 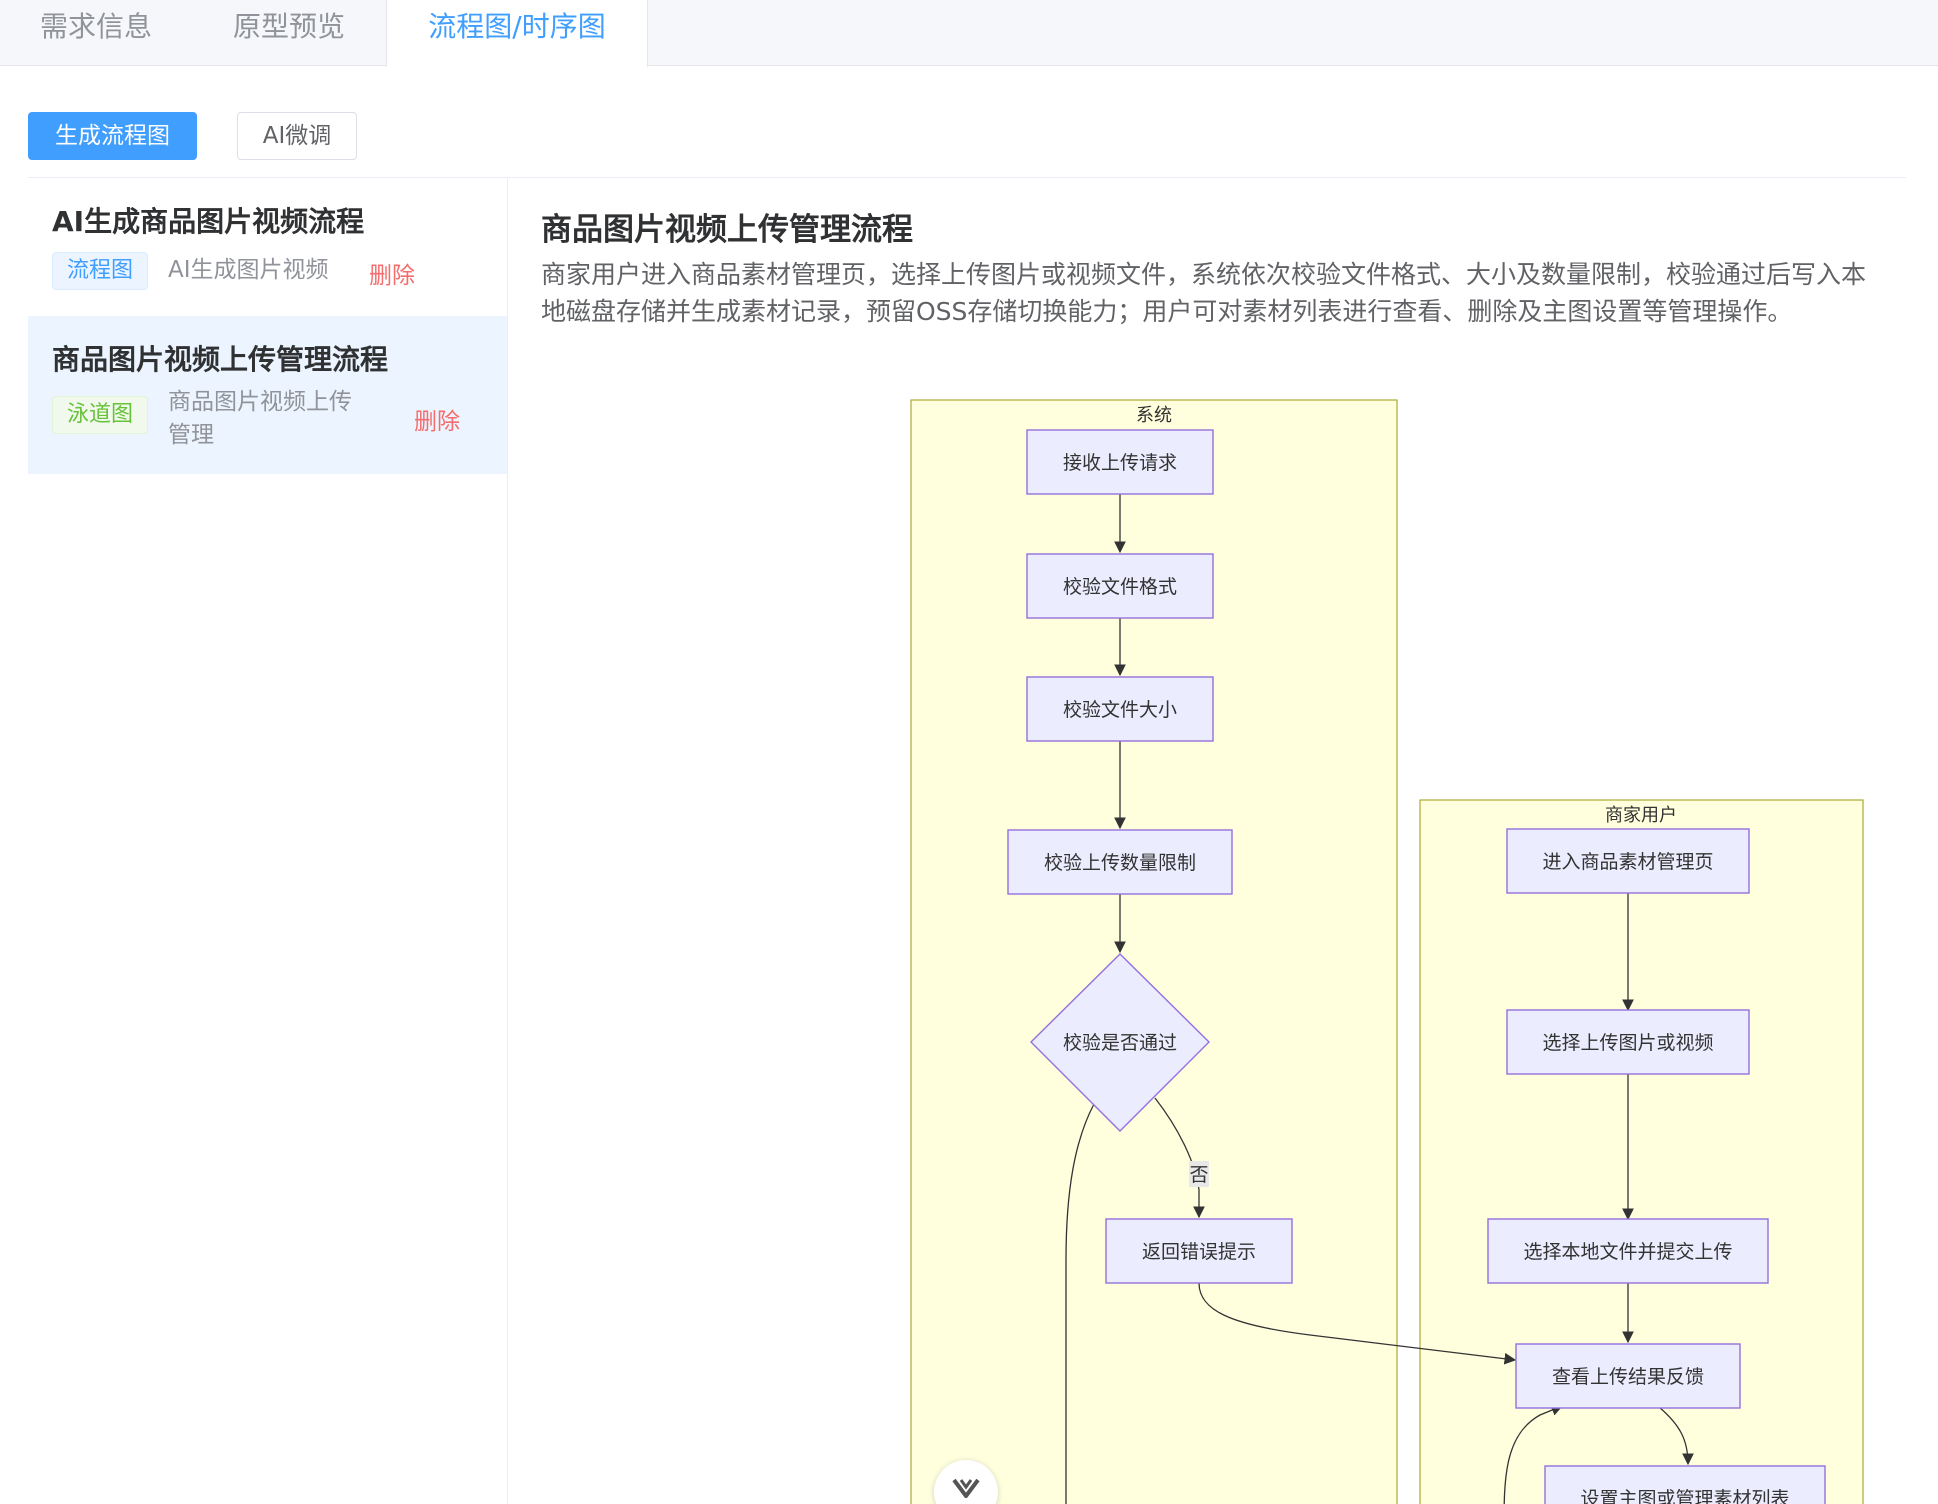 What do you see at coordinates (1628, 1377) in the screenshot?
I see `node-feedback-label: 查看上传结果反馈` at bounding box center [1628, 1377].